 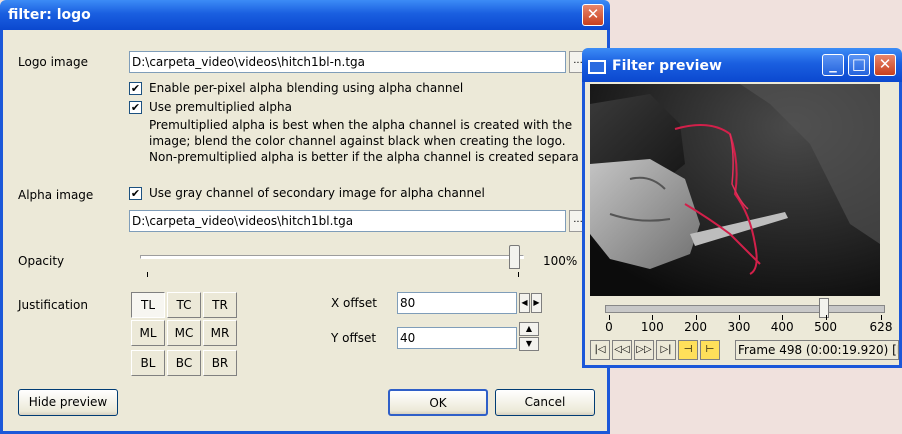 What do you see at coordinates (825, 327) in the screenshot?
I see `position-tick-label: 500` at bounding box center [825, 327].